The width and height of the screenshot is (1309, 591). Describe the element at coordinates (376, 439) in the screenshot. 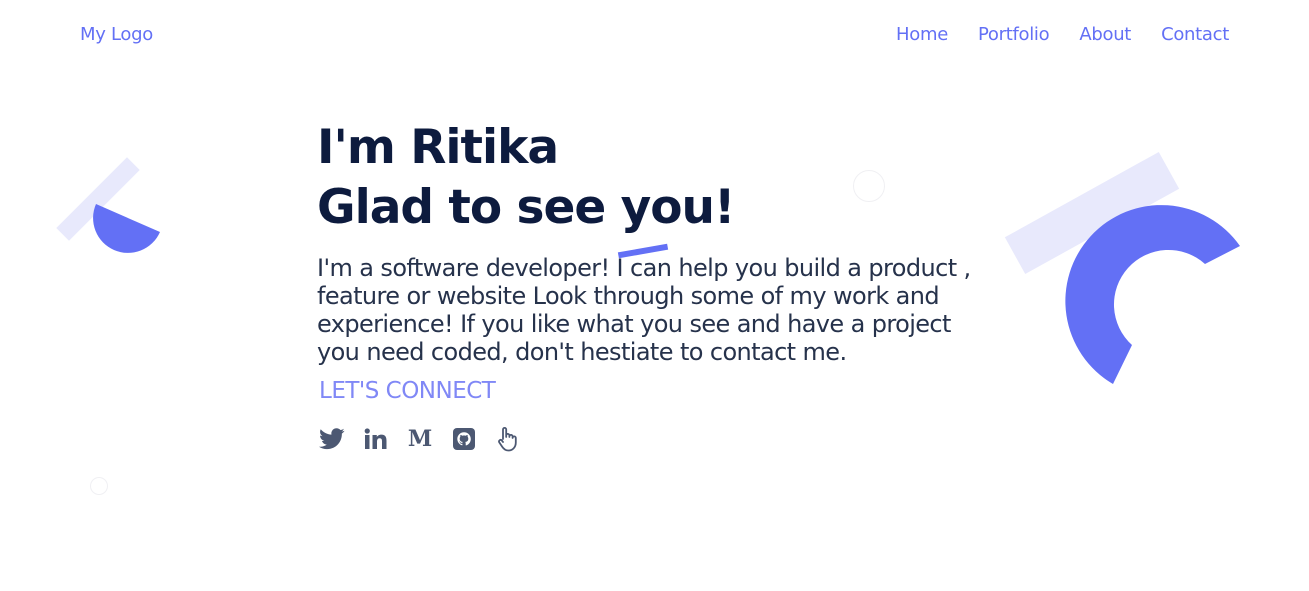

I see `linkedin-icon` at that location.